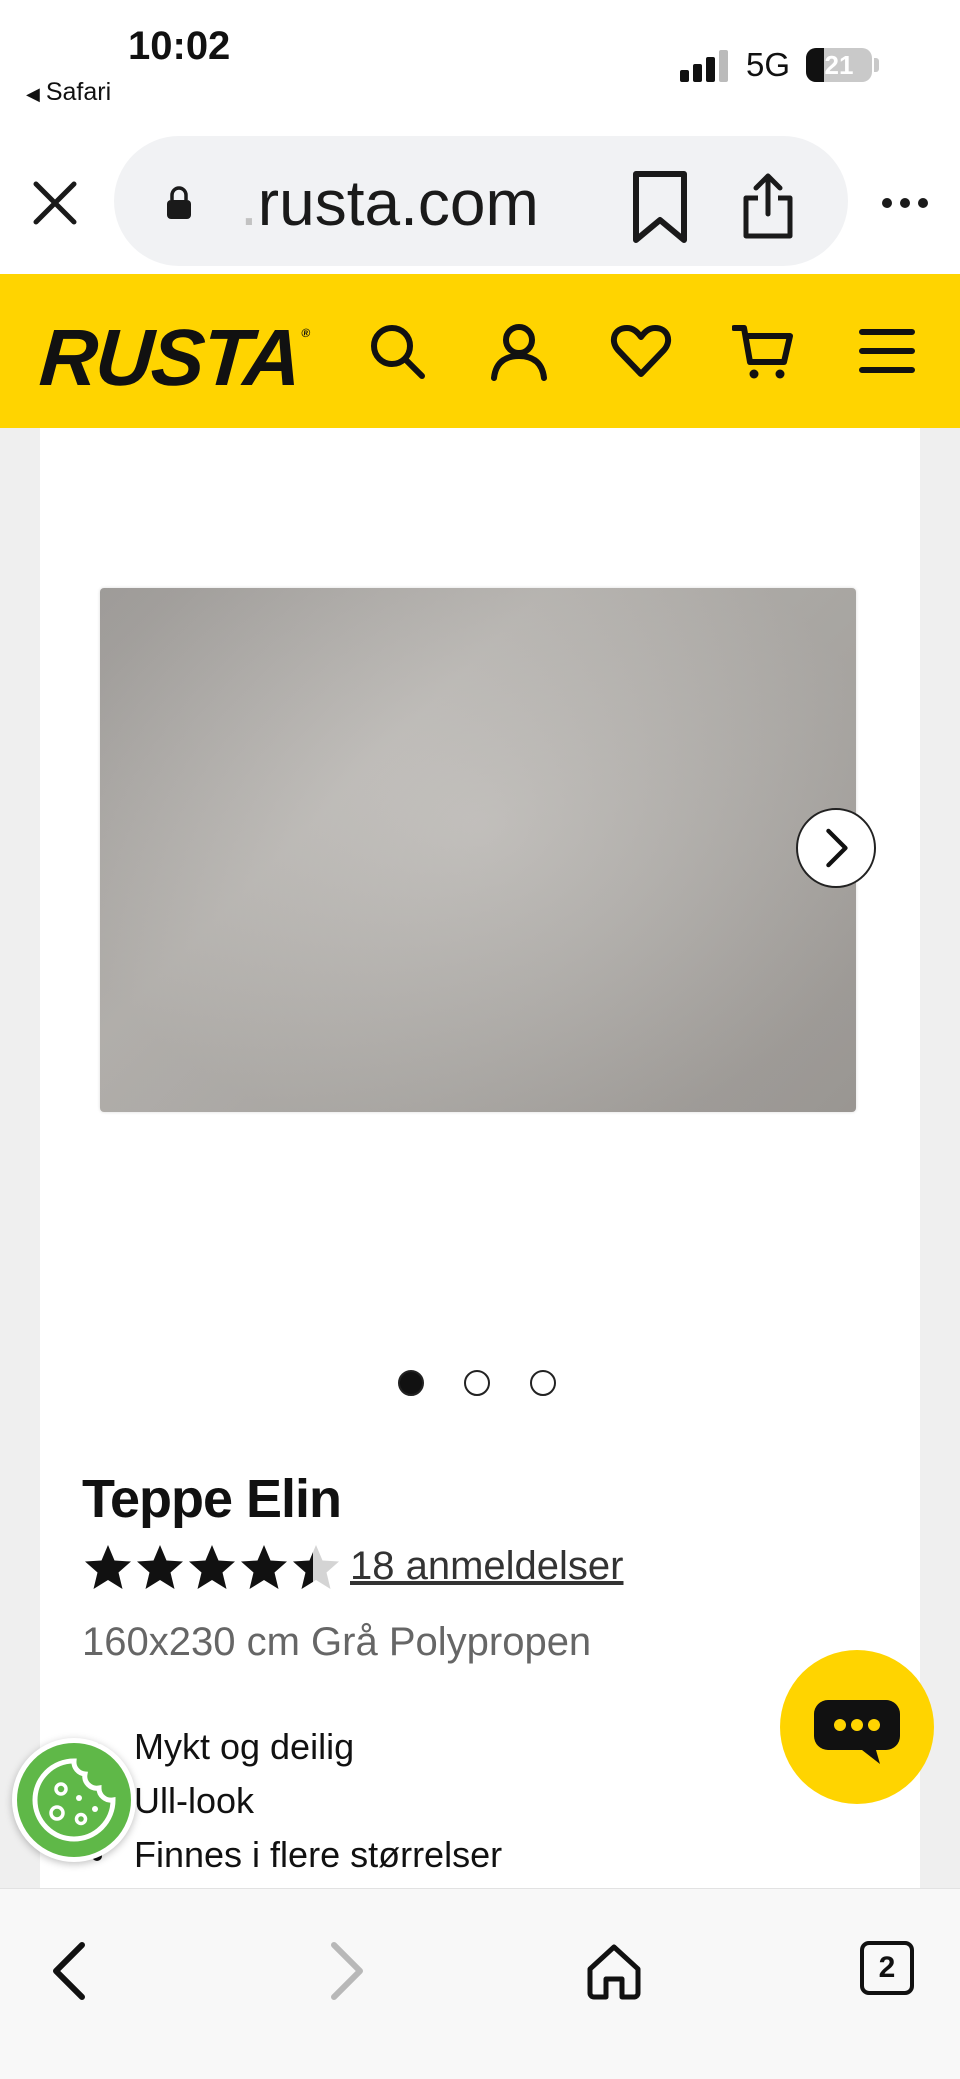 The height and width of the screenshot is (2079, 960). Describe the element at coordinates (344, 1971) in the screenshot. I see `forward-icon` at that location.